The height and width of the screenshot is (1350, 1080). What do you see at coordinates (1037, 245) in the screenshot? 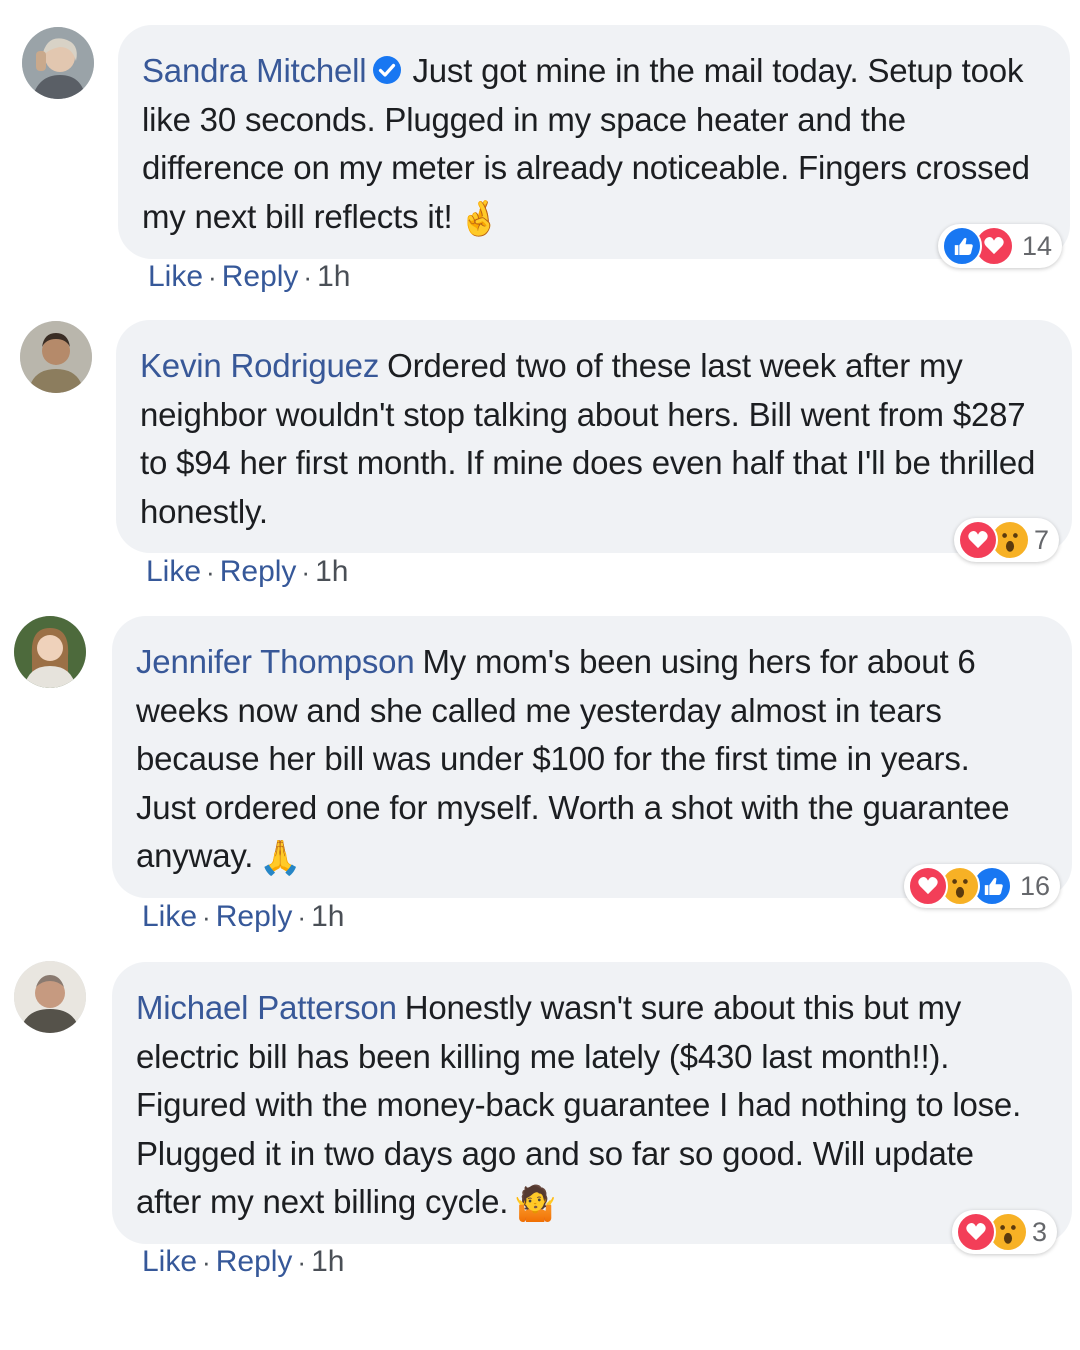
I see `reaction-count: 14` at bounding box center [1037, 245].